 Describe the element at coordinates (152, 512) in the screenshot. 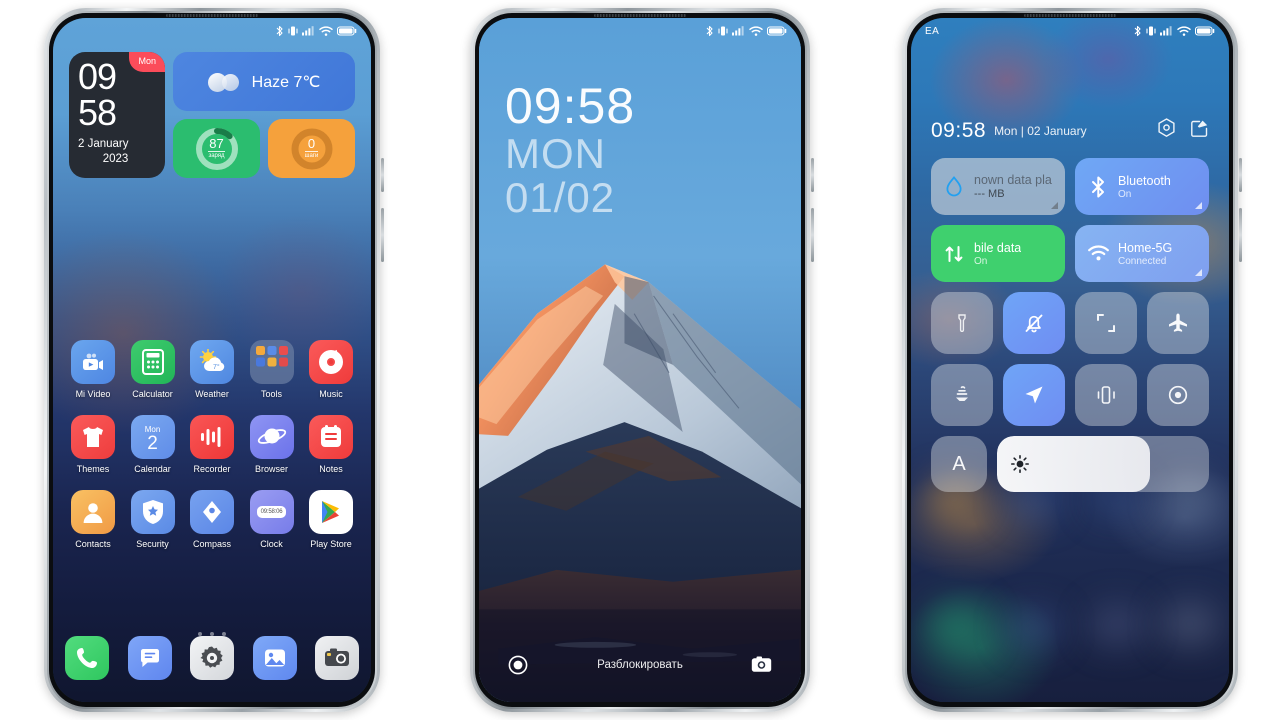

I see `security-icon` at that location.